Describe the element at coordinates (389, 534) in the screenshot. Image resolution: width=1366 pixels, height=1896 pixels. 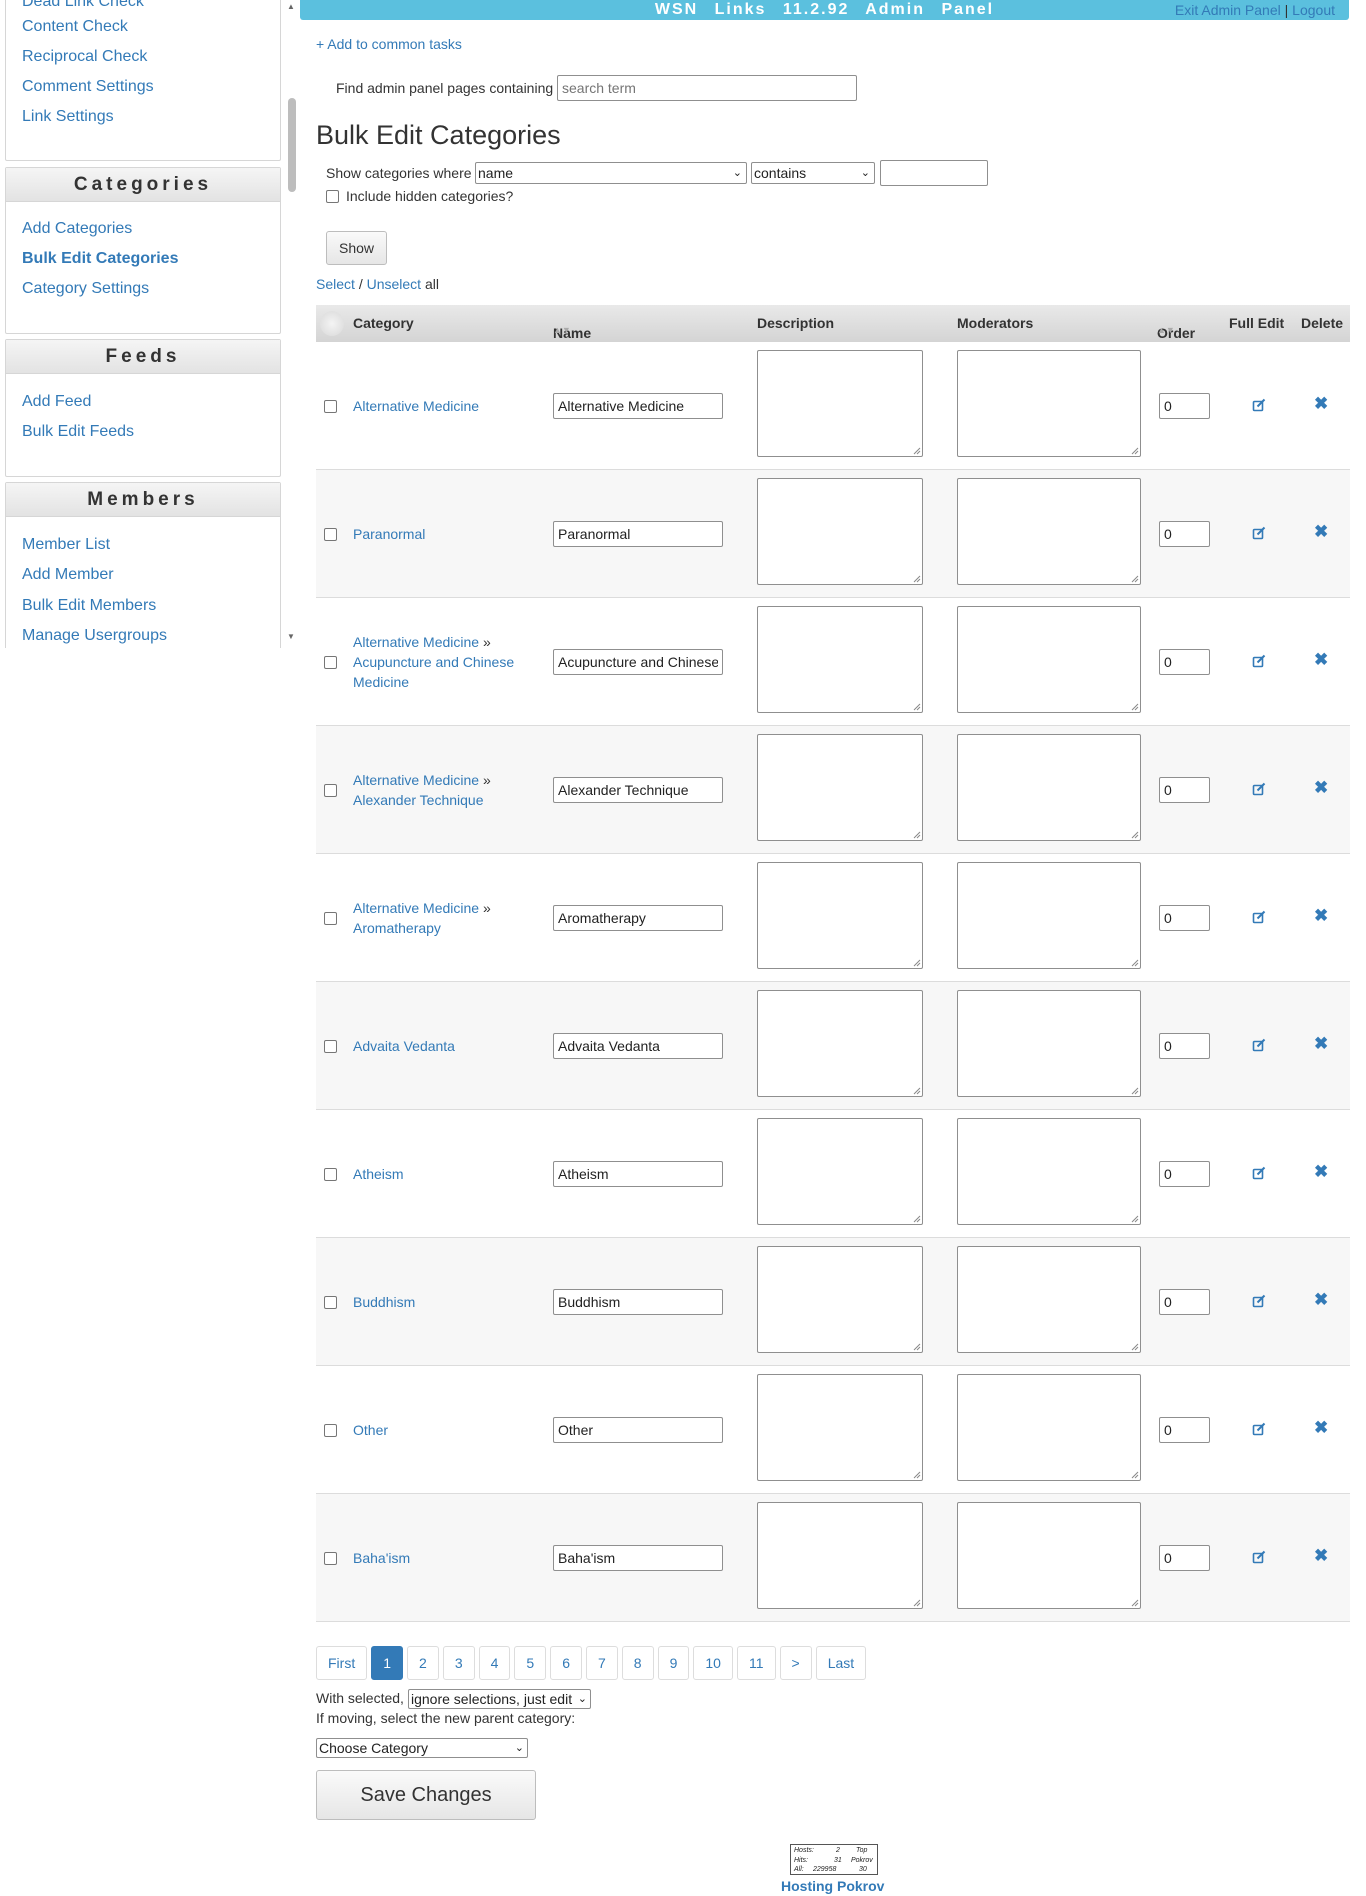
I see `category-link: Paranormal` at that location.